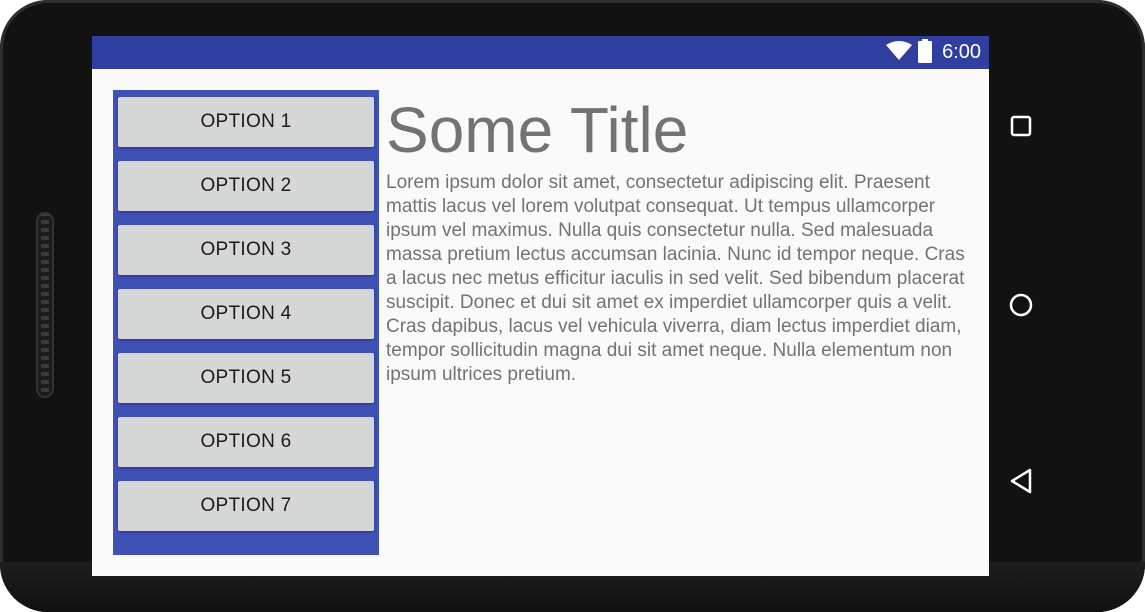  I want to click on option-6-button: OPTION 6, so click(246, 442).